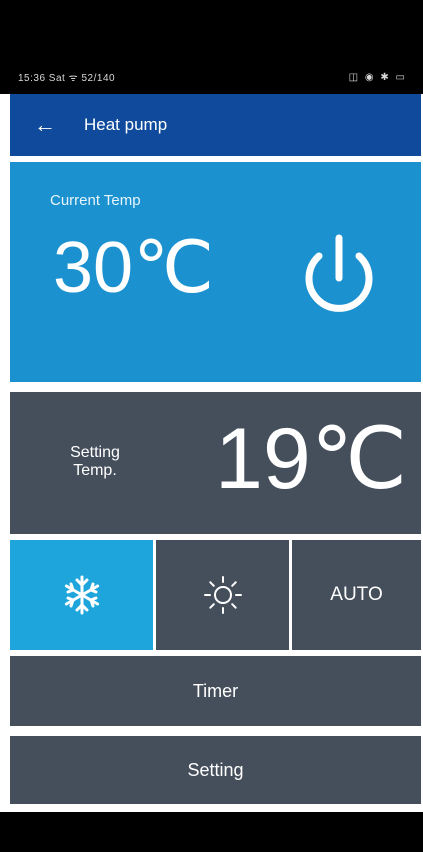 The height and width of the screenshot is (852, 423). What do you see at coordinates (211, 30) in the screenshot?
I see `top-black-area` at bounding box center [211, 30].